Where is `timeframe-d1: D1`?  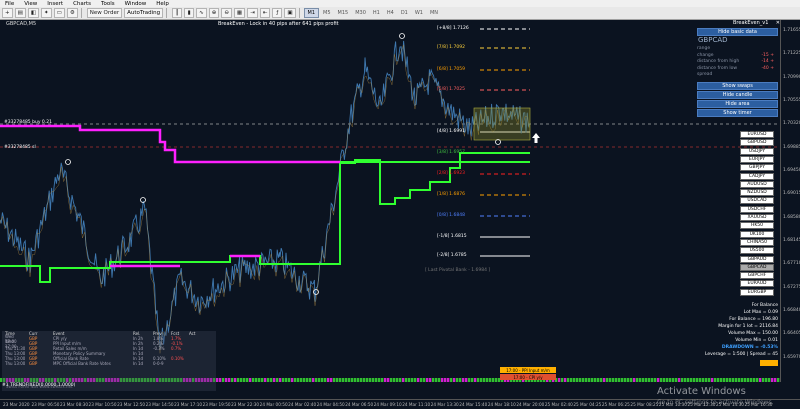
timeframe-d1: D1 is located at coordinates (404, 13).